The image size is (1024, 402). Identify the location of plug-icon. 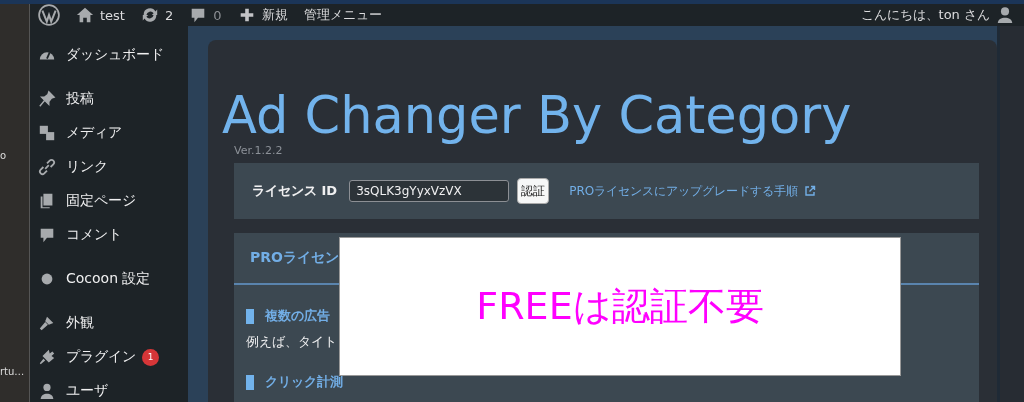
(47, 357).